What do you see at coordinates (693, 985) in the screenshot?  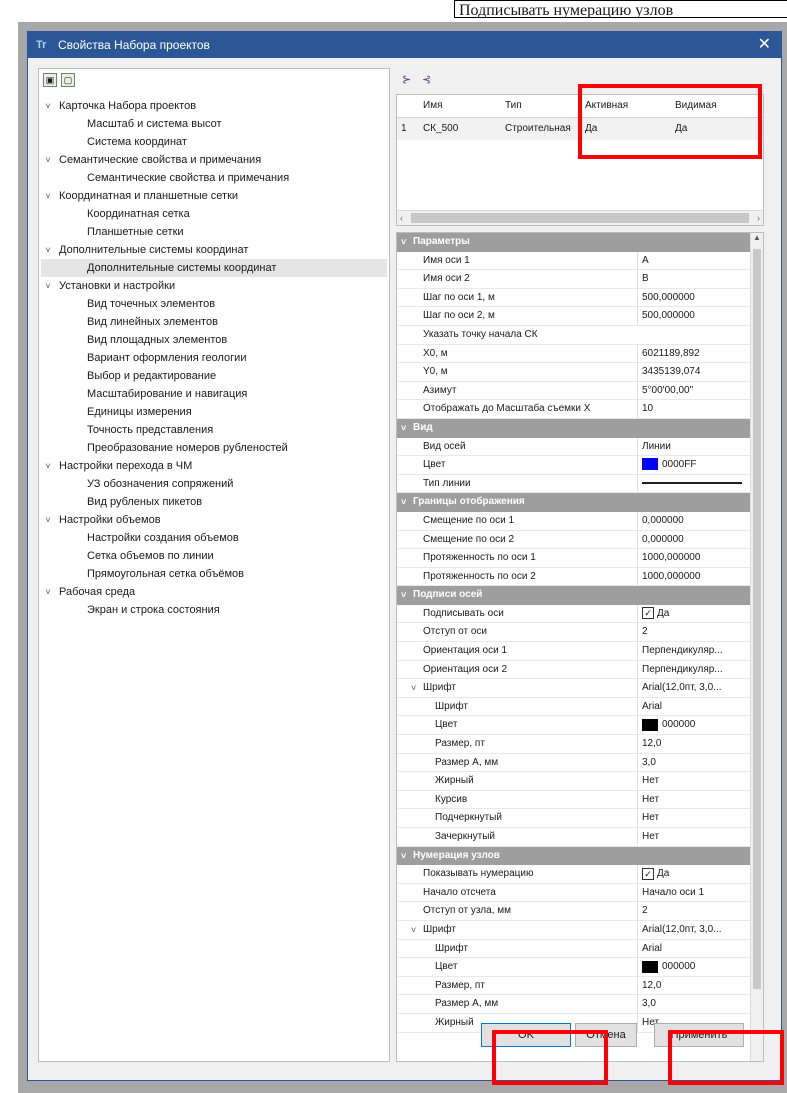 I see `property-value: 12,0` at bounding box center [693, 985].